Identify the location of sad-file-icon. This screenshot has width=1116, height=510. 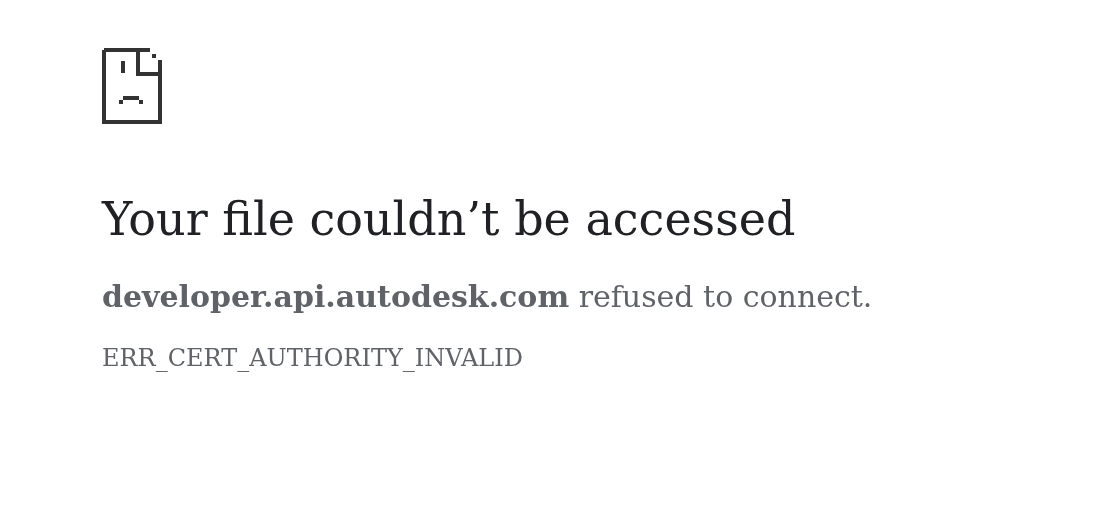
(132, 86).